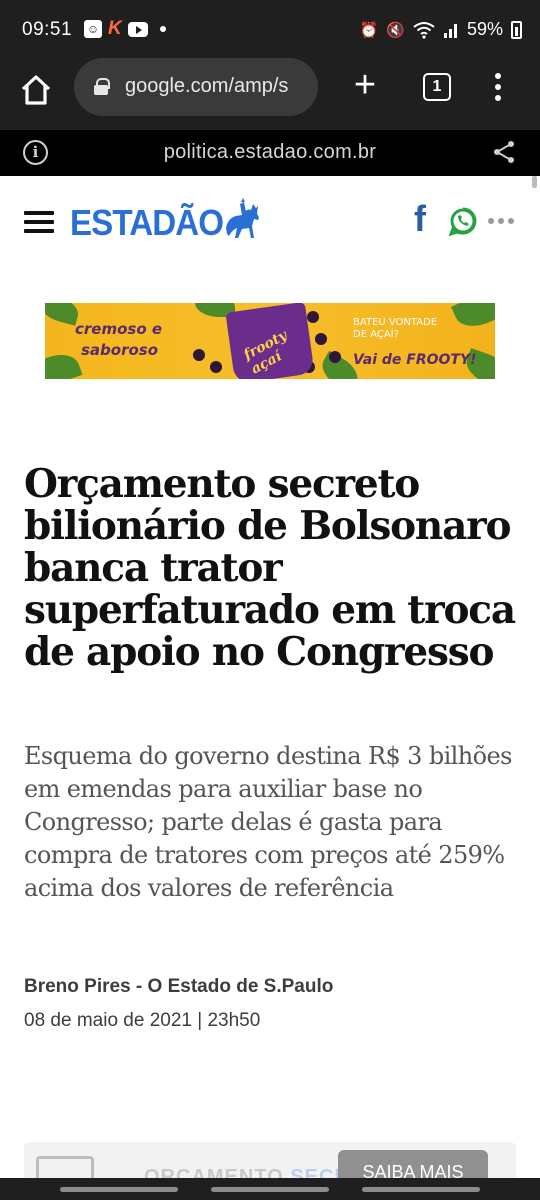 This screenshot has width=540, height=1200. What do you see at coordinates (450, 30) in the screenshot?
I see `signal-icon` at bounding box center [450, 30].